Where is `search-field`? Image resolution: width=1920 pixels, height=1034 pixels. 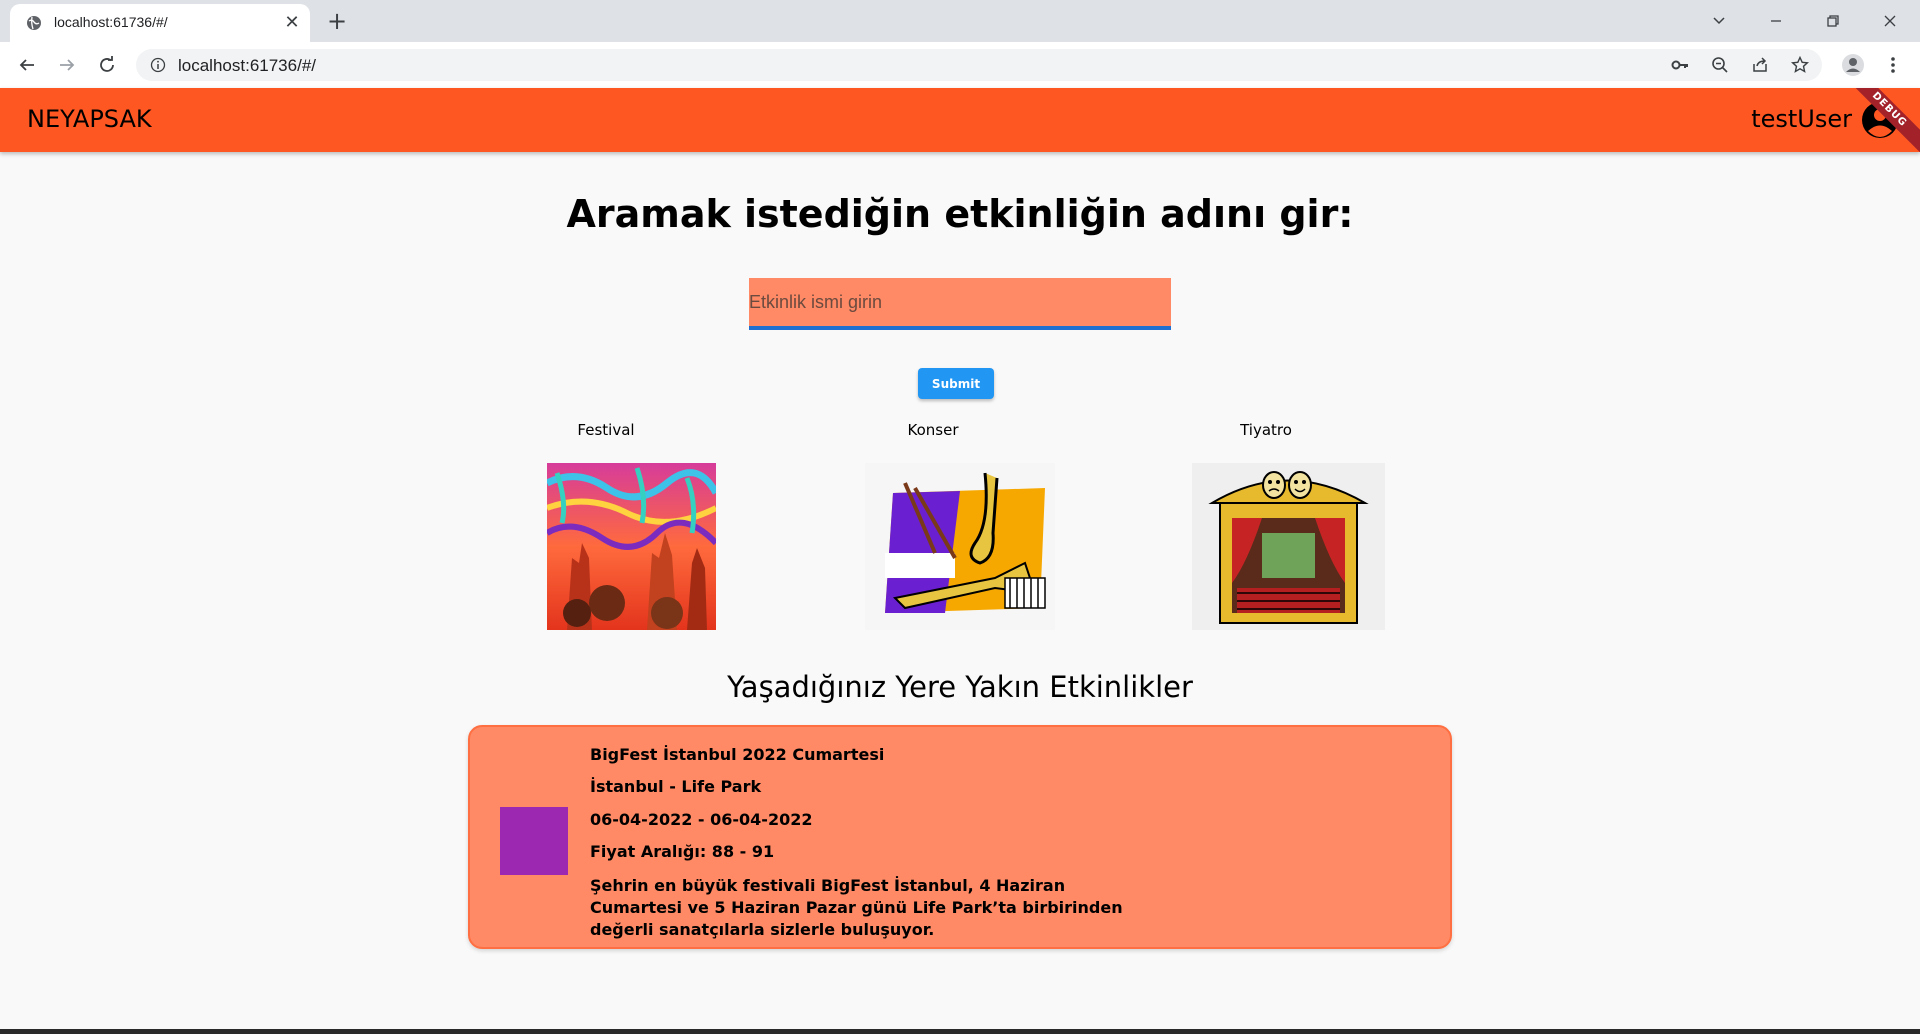
search-field is located at coordinates (960, 304).